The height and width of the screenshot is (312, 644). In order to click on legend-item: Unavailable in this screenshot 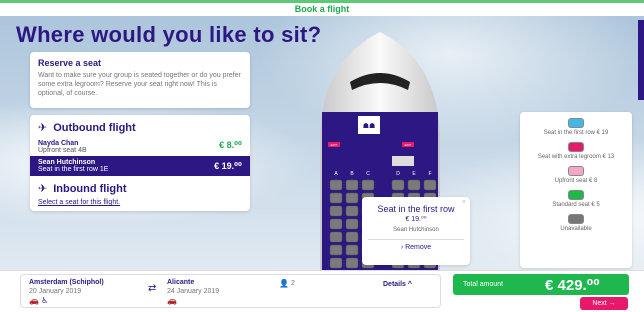, I will do `click(576, 223)`.